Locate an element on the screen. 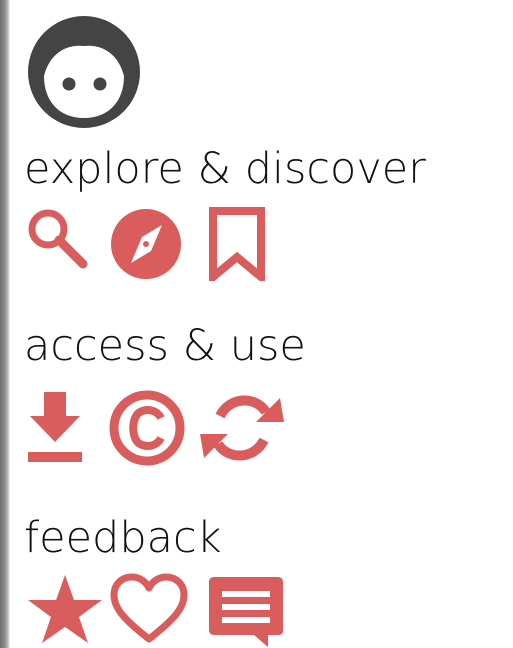 This screenshot has height=648, width=513. bookmark-icon is located at coordinates (237, 244).